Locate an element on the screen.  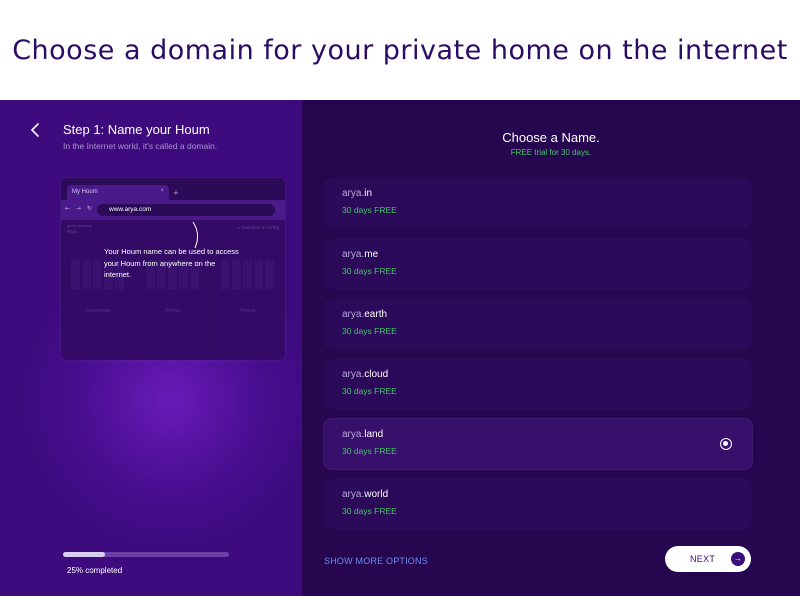
domain-option: arya.in 30 days FREE is located at coordinates (538, 203).